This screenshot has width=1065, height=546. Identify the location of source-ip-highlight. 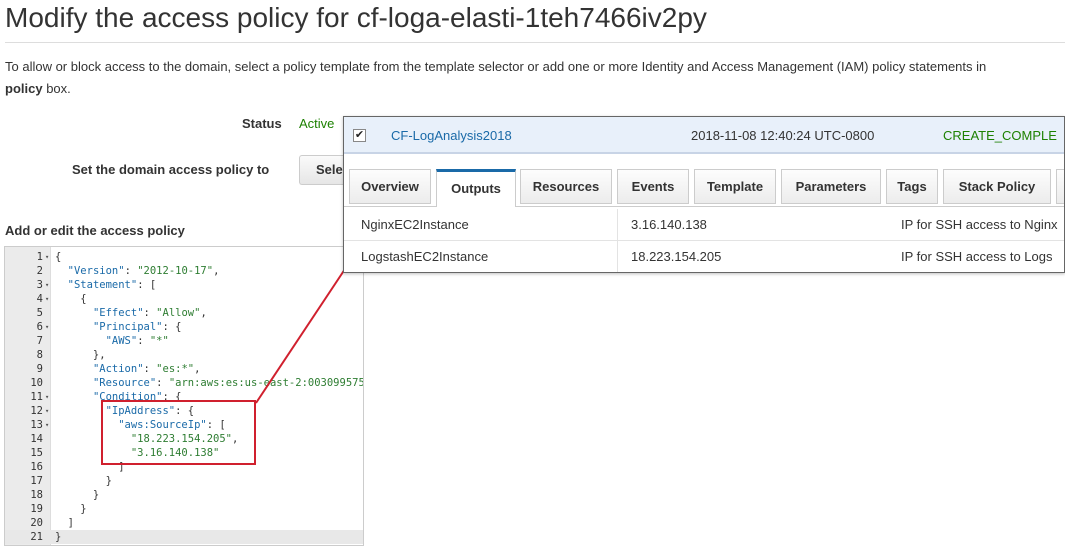
(178, 432).